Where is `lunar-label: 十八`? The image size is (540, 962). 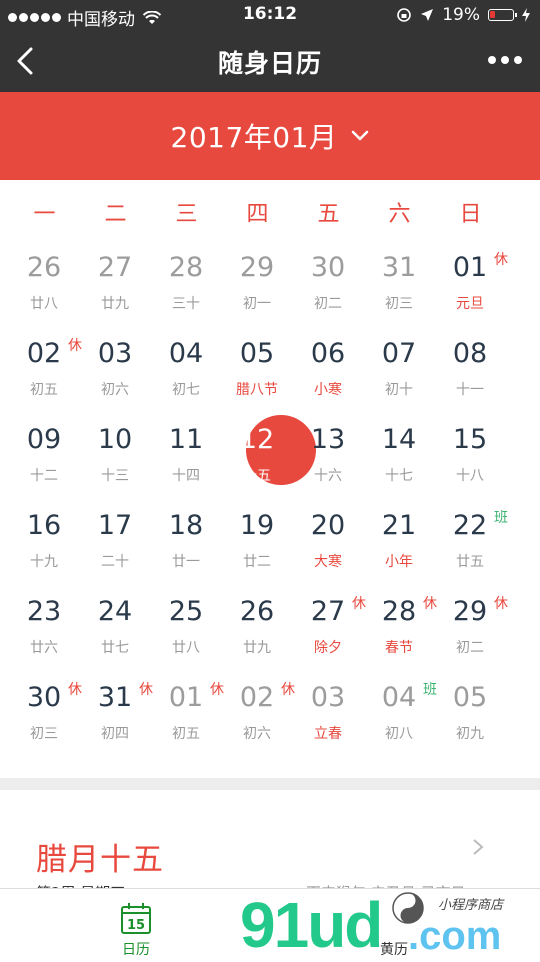 lunar-label: 十八 is located at coordinates (470, 476).